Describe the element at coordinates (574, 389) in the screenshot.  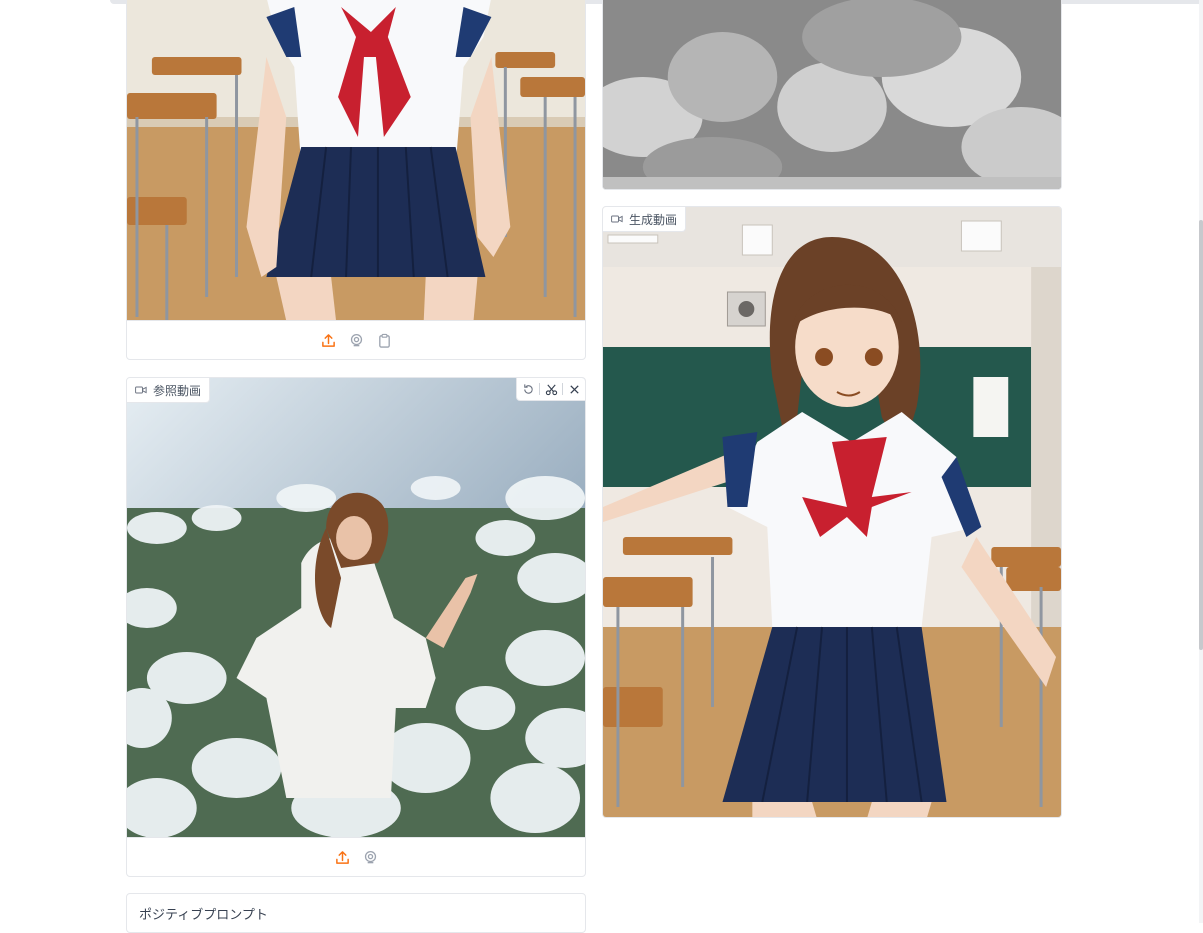
I see `close-icon` at that location.